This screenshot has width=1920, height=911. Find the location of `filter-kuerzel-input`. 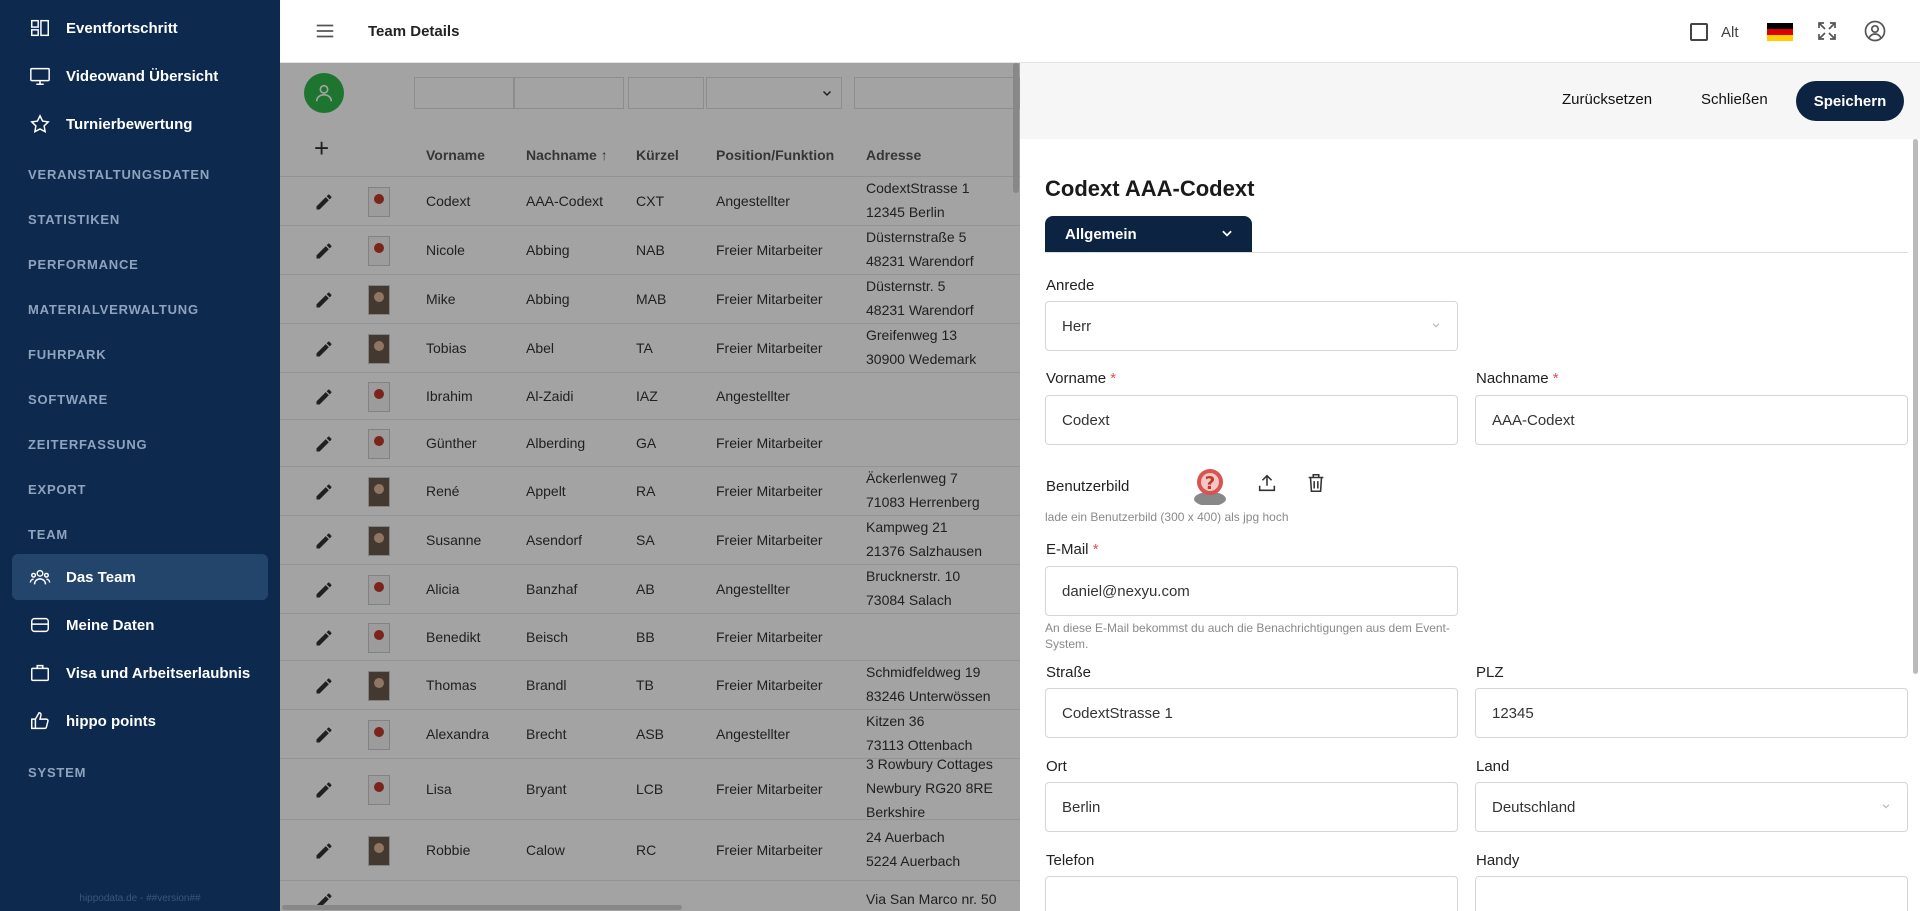

filter-kuerzel-input is located at coordinates (666, 93).